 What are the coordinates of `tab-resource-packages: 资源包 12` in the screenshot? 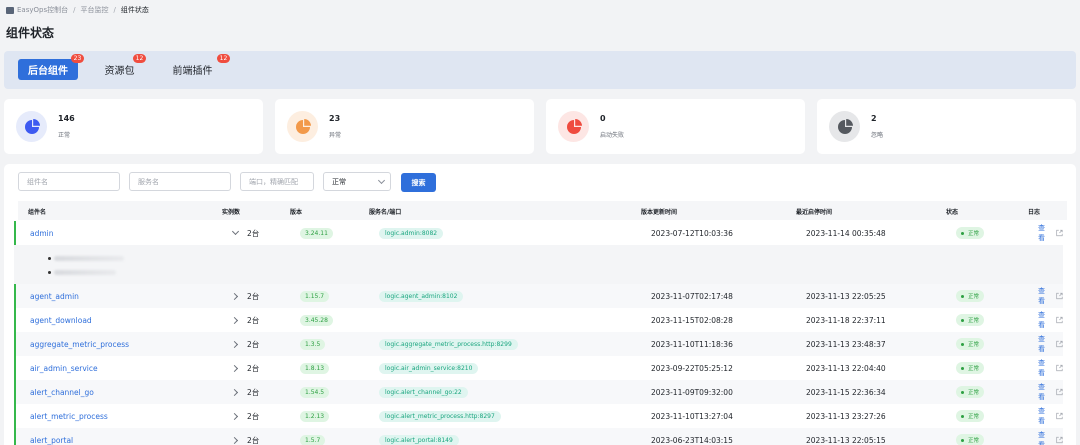 It's located at (121, 67).